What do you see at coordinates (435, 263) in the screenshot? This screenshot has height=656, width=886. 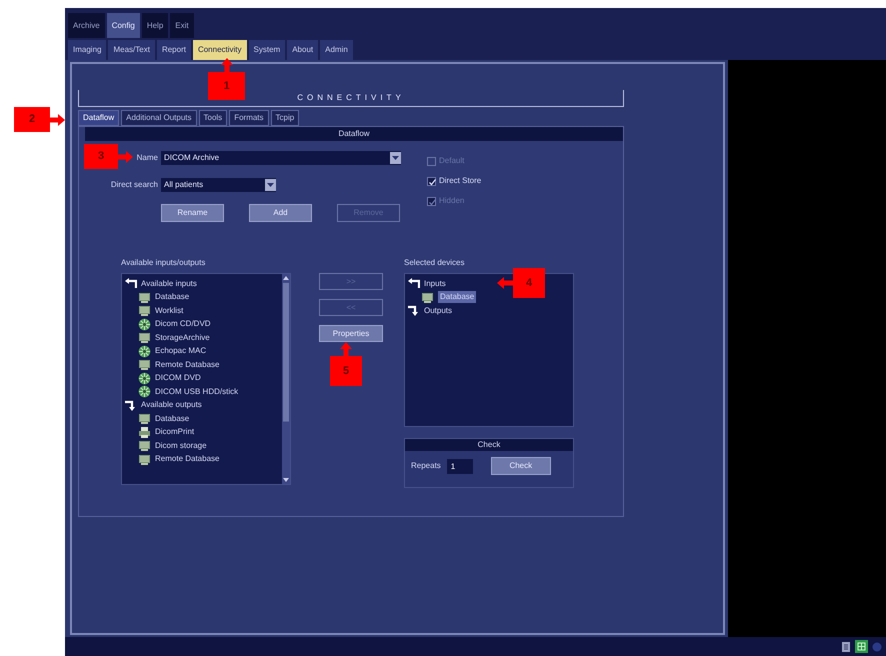 I see `list-label: Selected devices` at bounding box center [435, 263].